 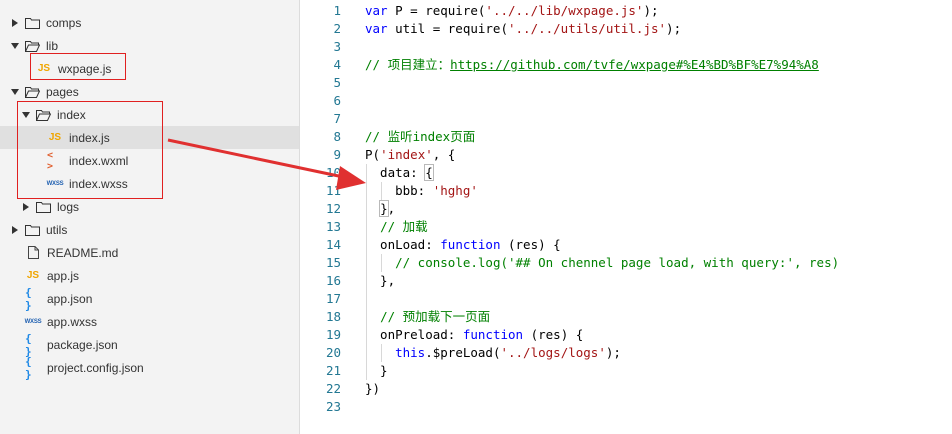 What do you see at coordinates (149, 160) in the screenshot?
I see `tree-item-index-wxml: < > index.wxml` at bounding box center [149, 160].